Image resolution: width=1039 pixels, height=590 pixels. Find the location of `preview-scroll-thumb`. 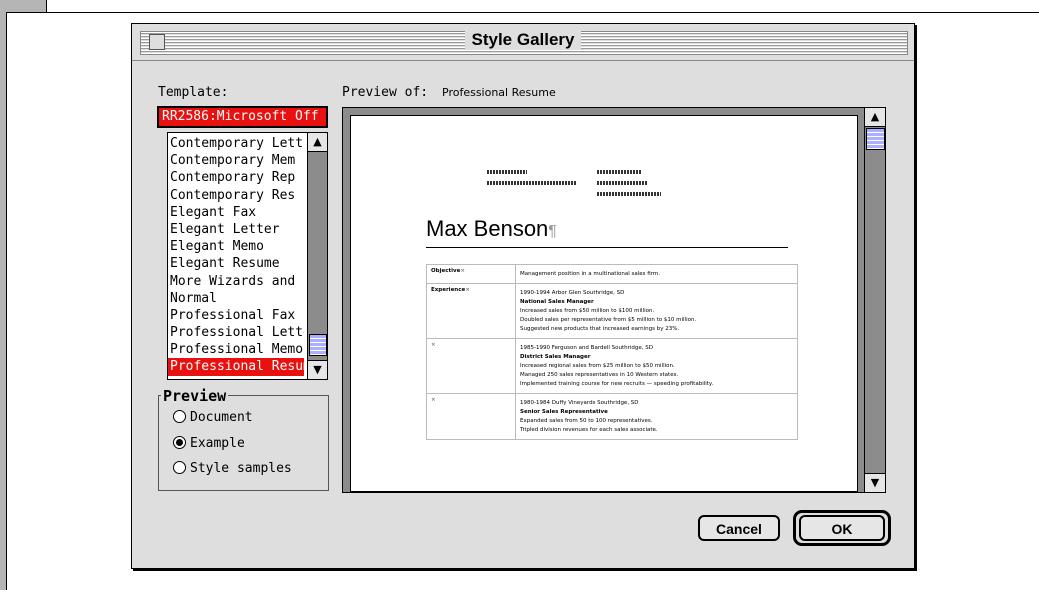

preview-scroll-thumb is located at coordinates (875, 139).